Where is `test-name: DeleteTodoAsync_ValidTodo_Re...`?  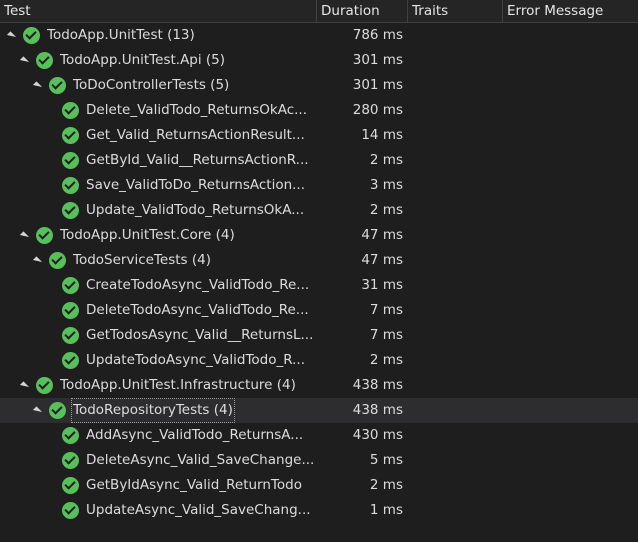
test-name: DeleteTodoAsync_ValidTodo_Re... is located at coordinates (197, 310).